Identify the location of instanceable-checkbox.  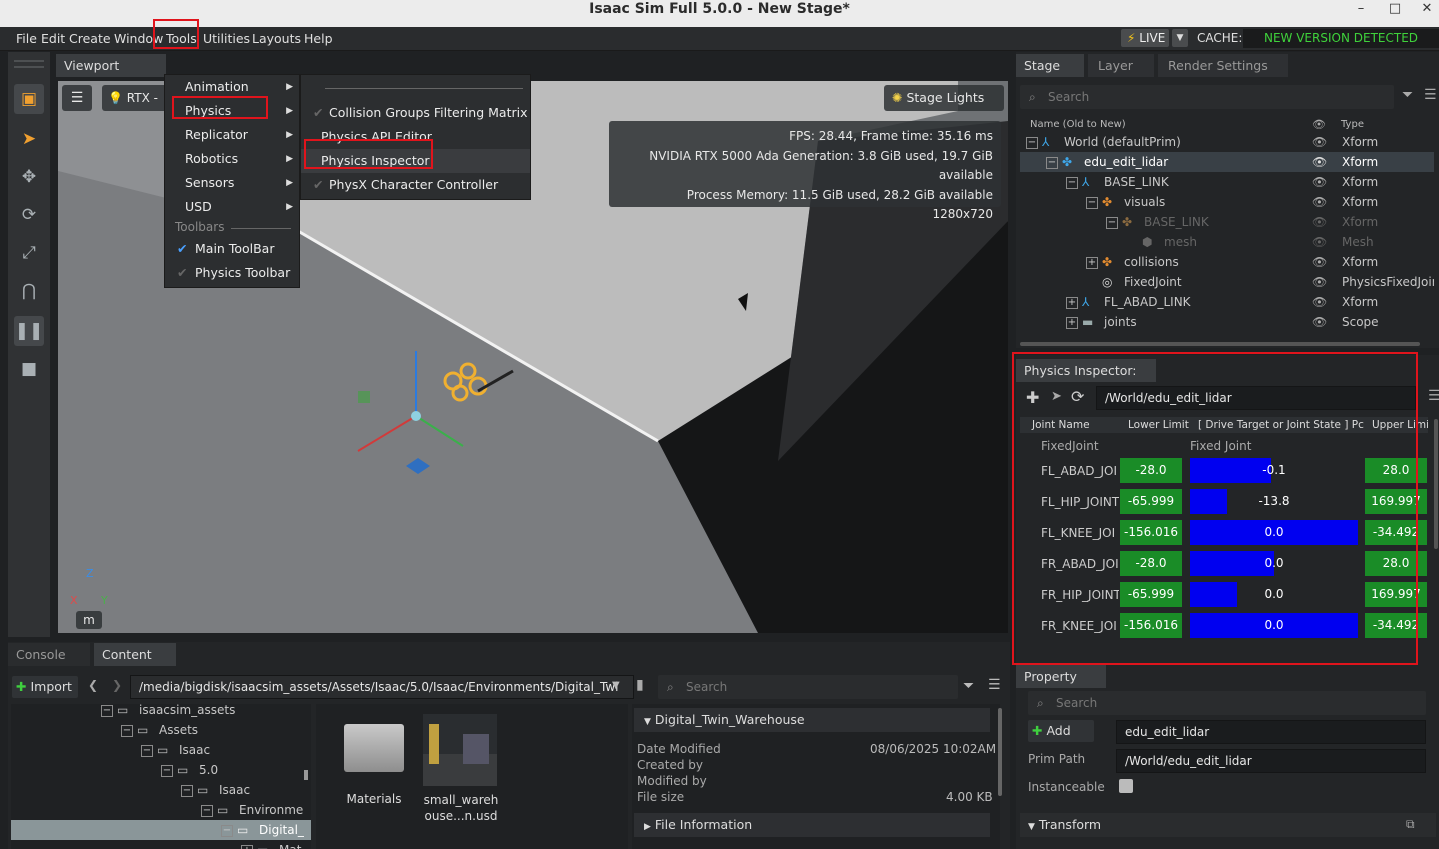
(1126, 786).